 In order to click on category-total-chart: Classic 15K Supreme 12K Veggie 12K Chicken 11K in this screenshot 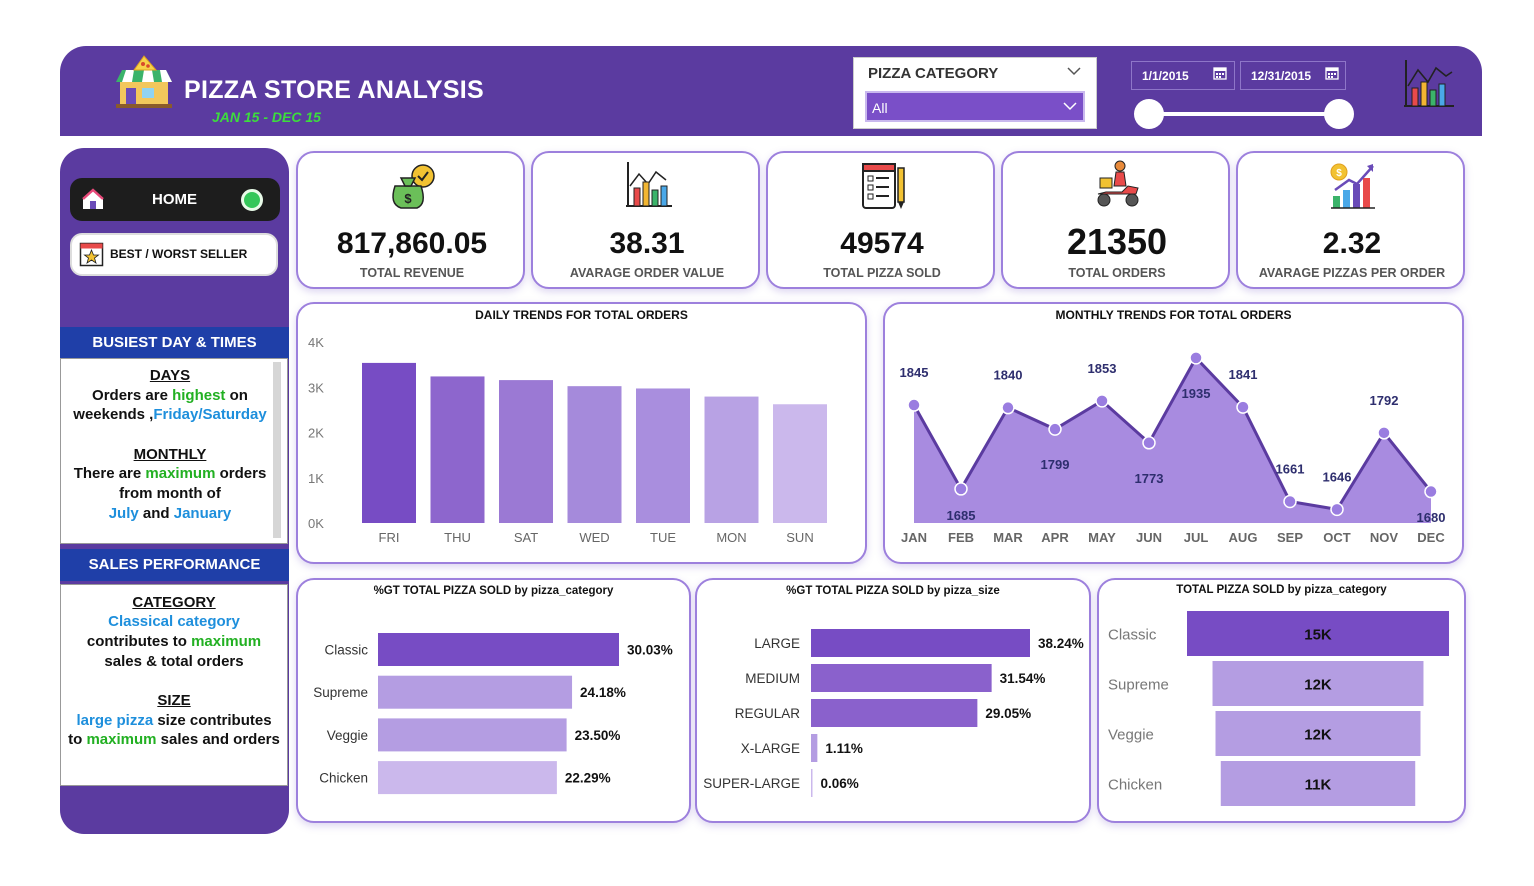, I will do `click(1278, 708)`.